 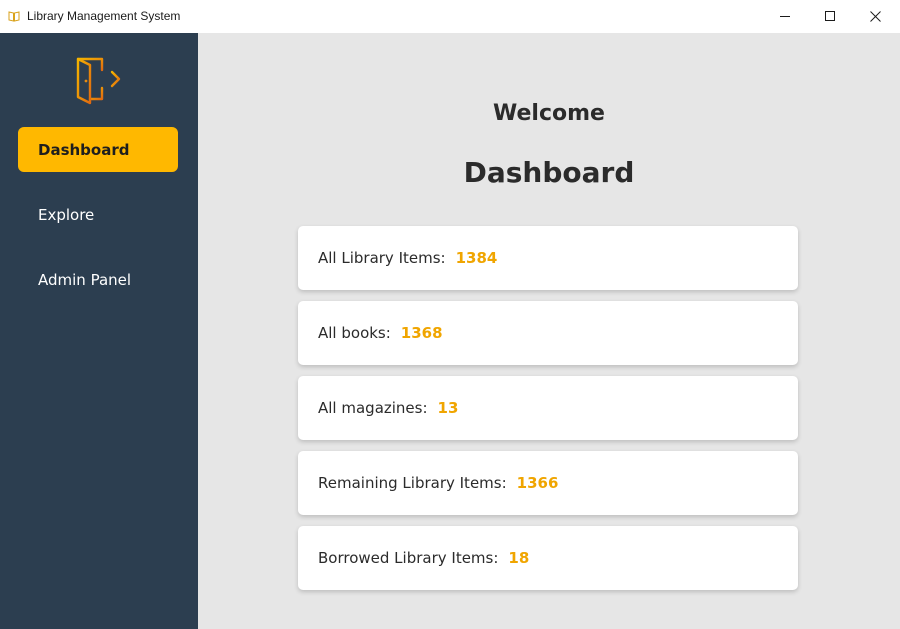 What do you see at coordinates (85, 279) in the screenshot?
I see `sidebar-item-label: Admin Panel` at bounding box center [85, 279].